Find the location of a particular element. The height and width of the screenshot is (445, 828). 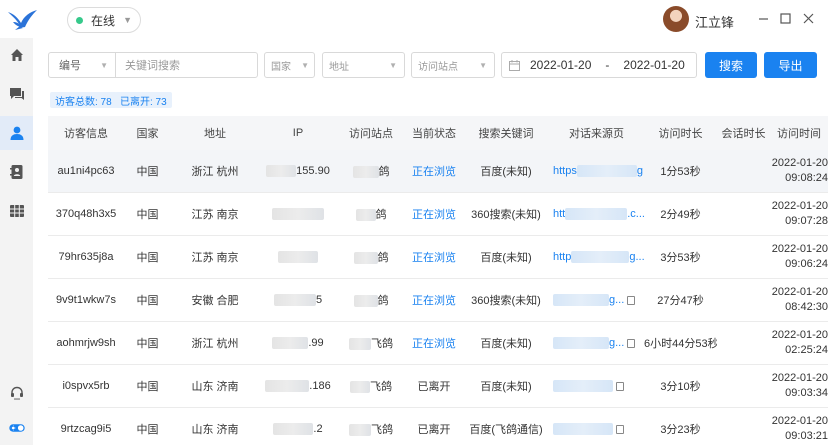

support-headset-icon is located at coordinates (16, 393).